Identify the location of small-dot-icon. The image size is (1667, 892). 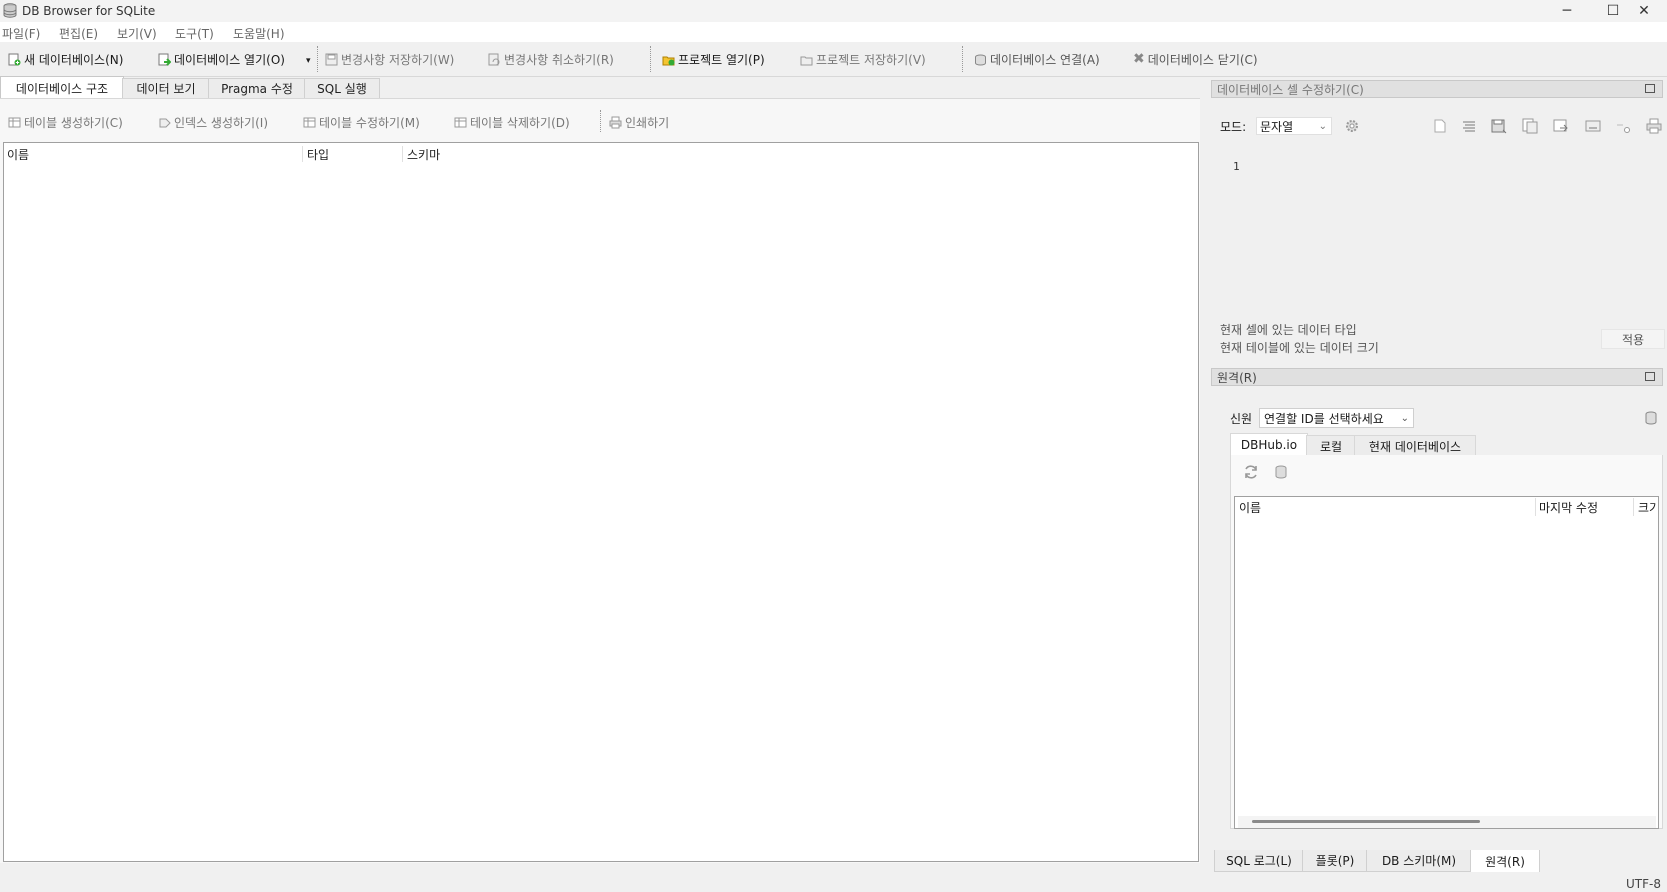
(1623, 128).